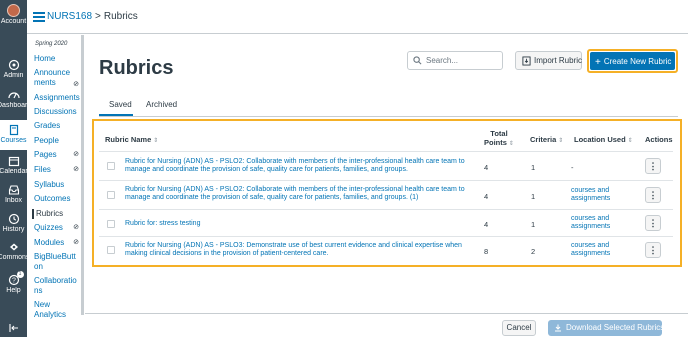 The height and width of the screenshot is (337, 688). Describe the element at coordinates (499, 139) in the screenshot. I see `header-total-points: Total Points ⇕` at that location.